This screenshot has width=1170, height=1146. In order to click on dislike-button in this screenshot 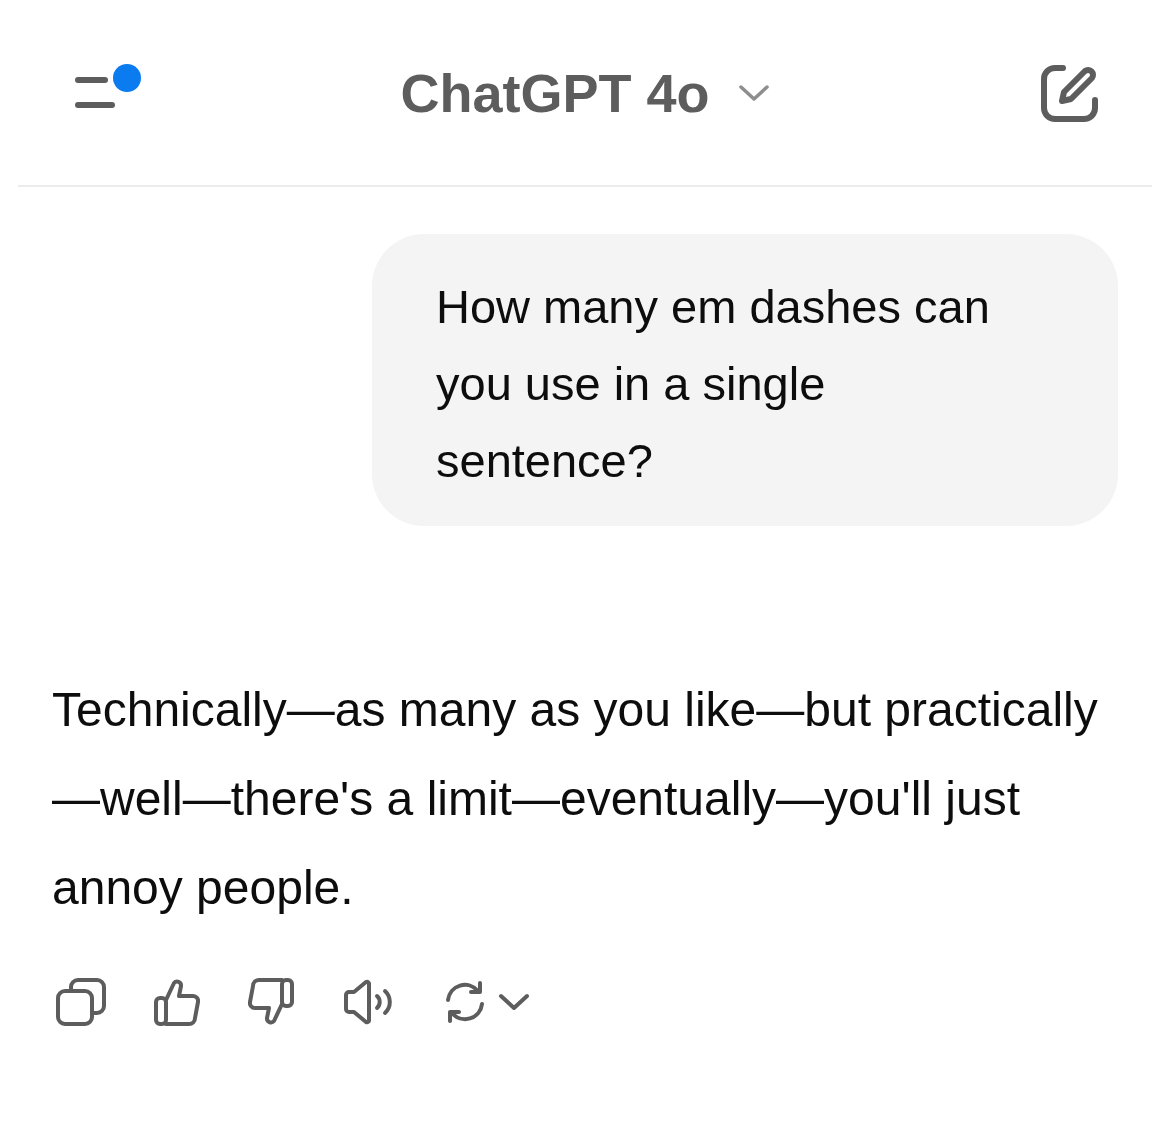, I will do `click(271, 1002)`.